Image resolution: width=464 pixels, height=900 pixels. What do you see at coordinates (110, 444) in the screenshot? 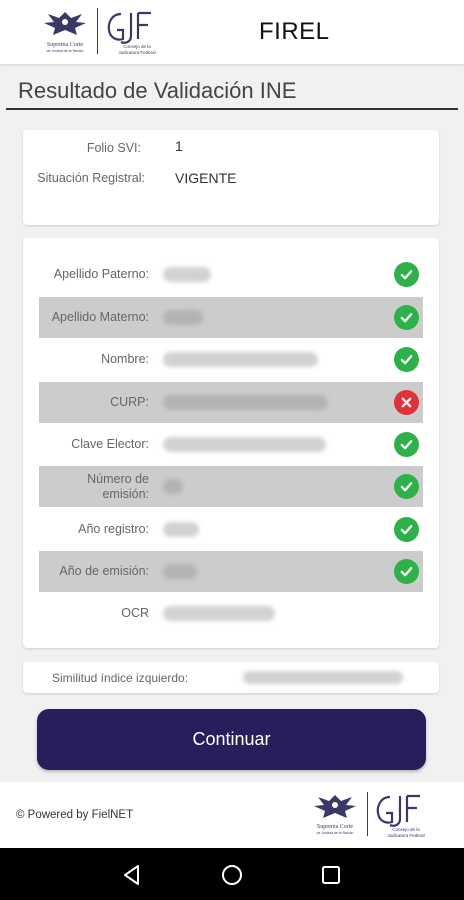
I see `row-label: Clave Elector:` at bounding box center [110, 444].